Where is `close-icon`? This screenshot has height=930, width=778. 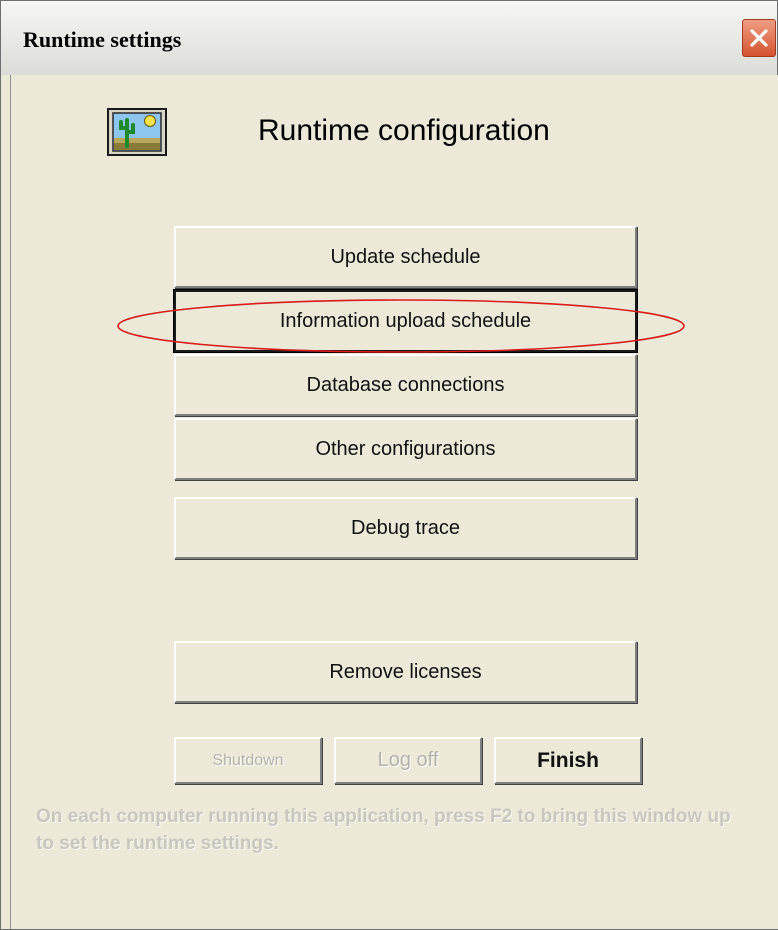 close-icon is located at coordinates (759, 38).